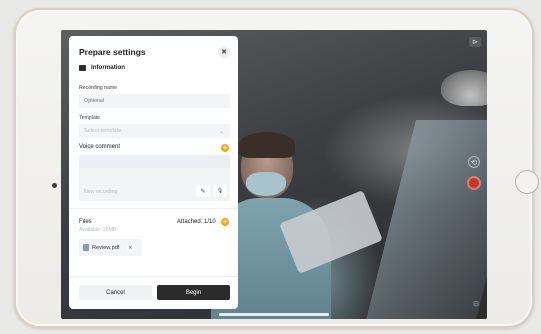 The width and height of the screenshot is (541, 334). Describe the element at coordinates (115, 292) in the screenshot. I see `cancel-button: Cancel` at that location.